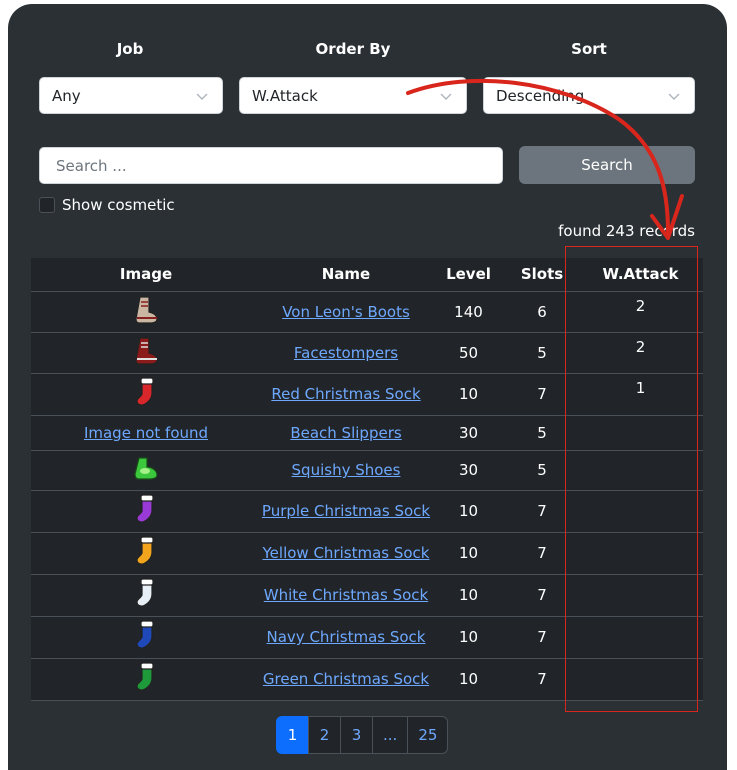 The height and width of the screenshot is (770, 737). Describe the element at coordinates (346, 275) in the screenshot. I see `column-header-name: Name` at that location.